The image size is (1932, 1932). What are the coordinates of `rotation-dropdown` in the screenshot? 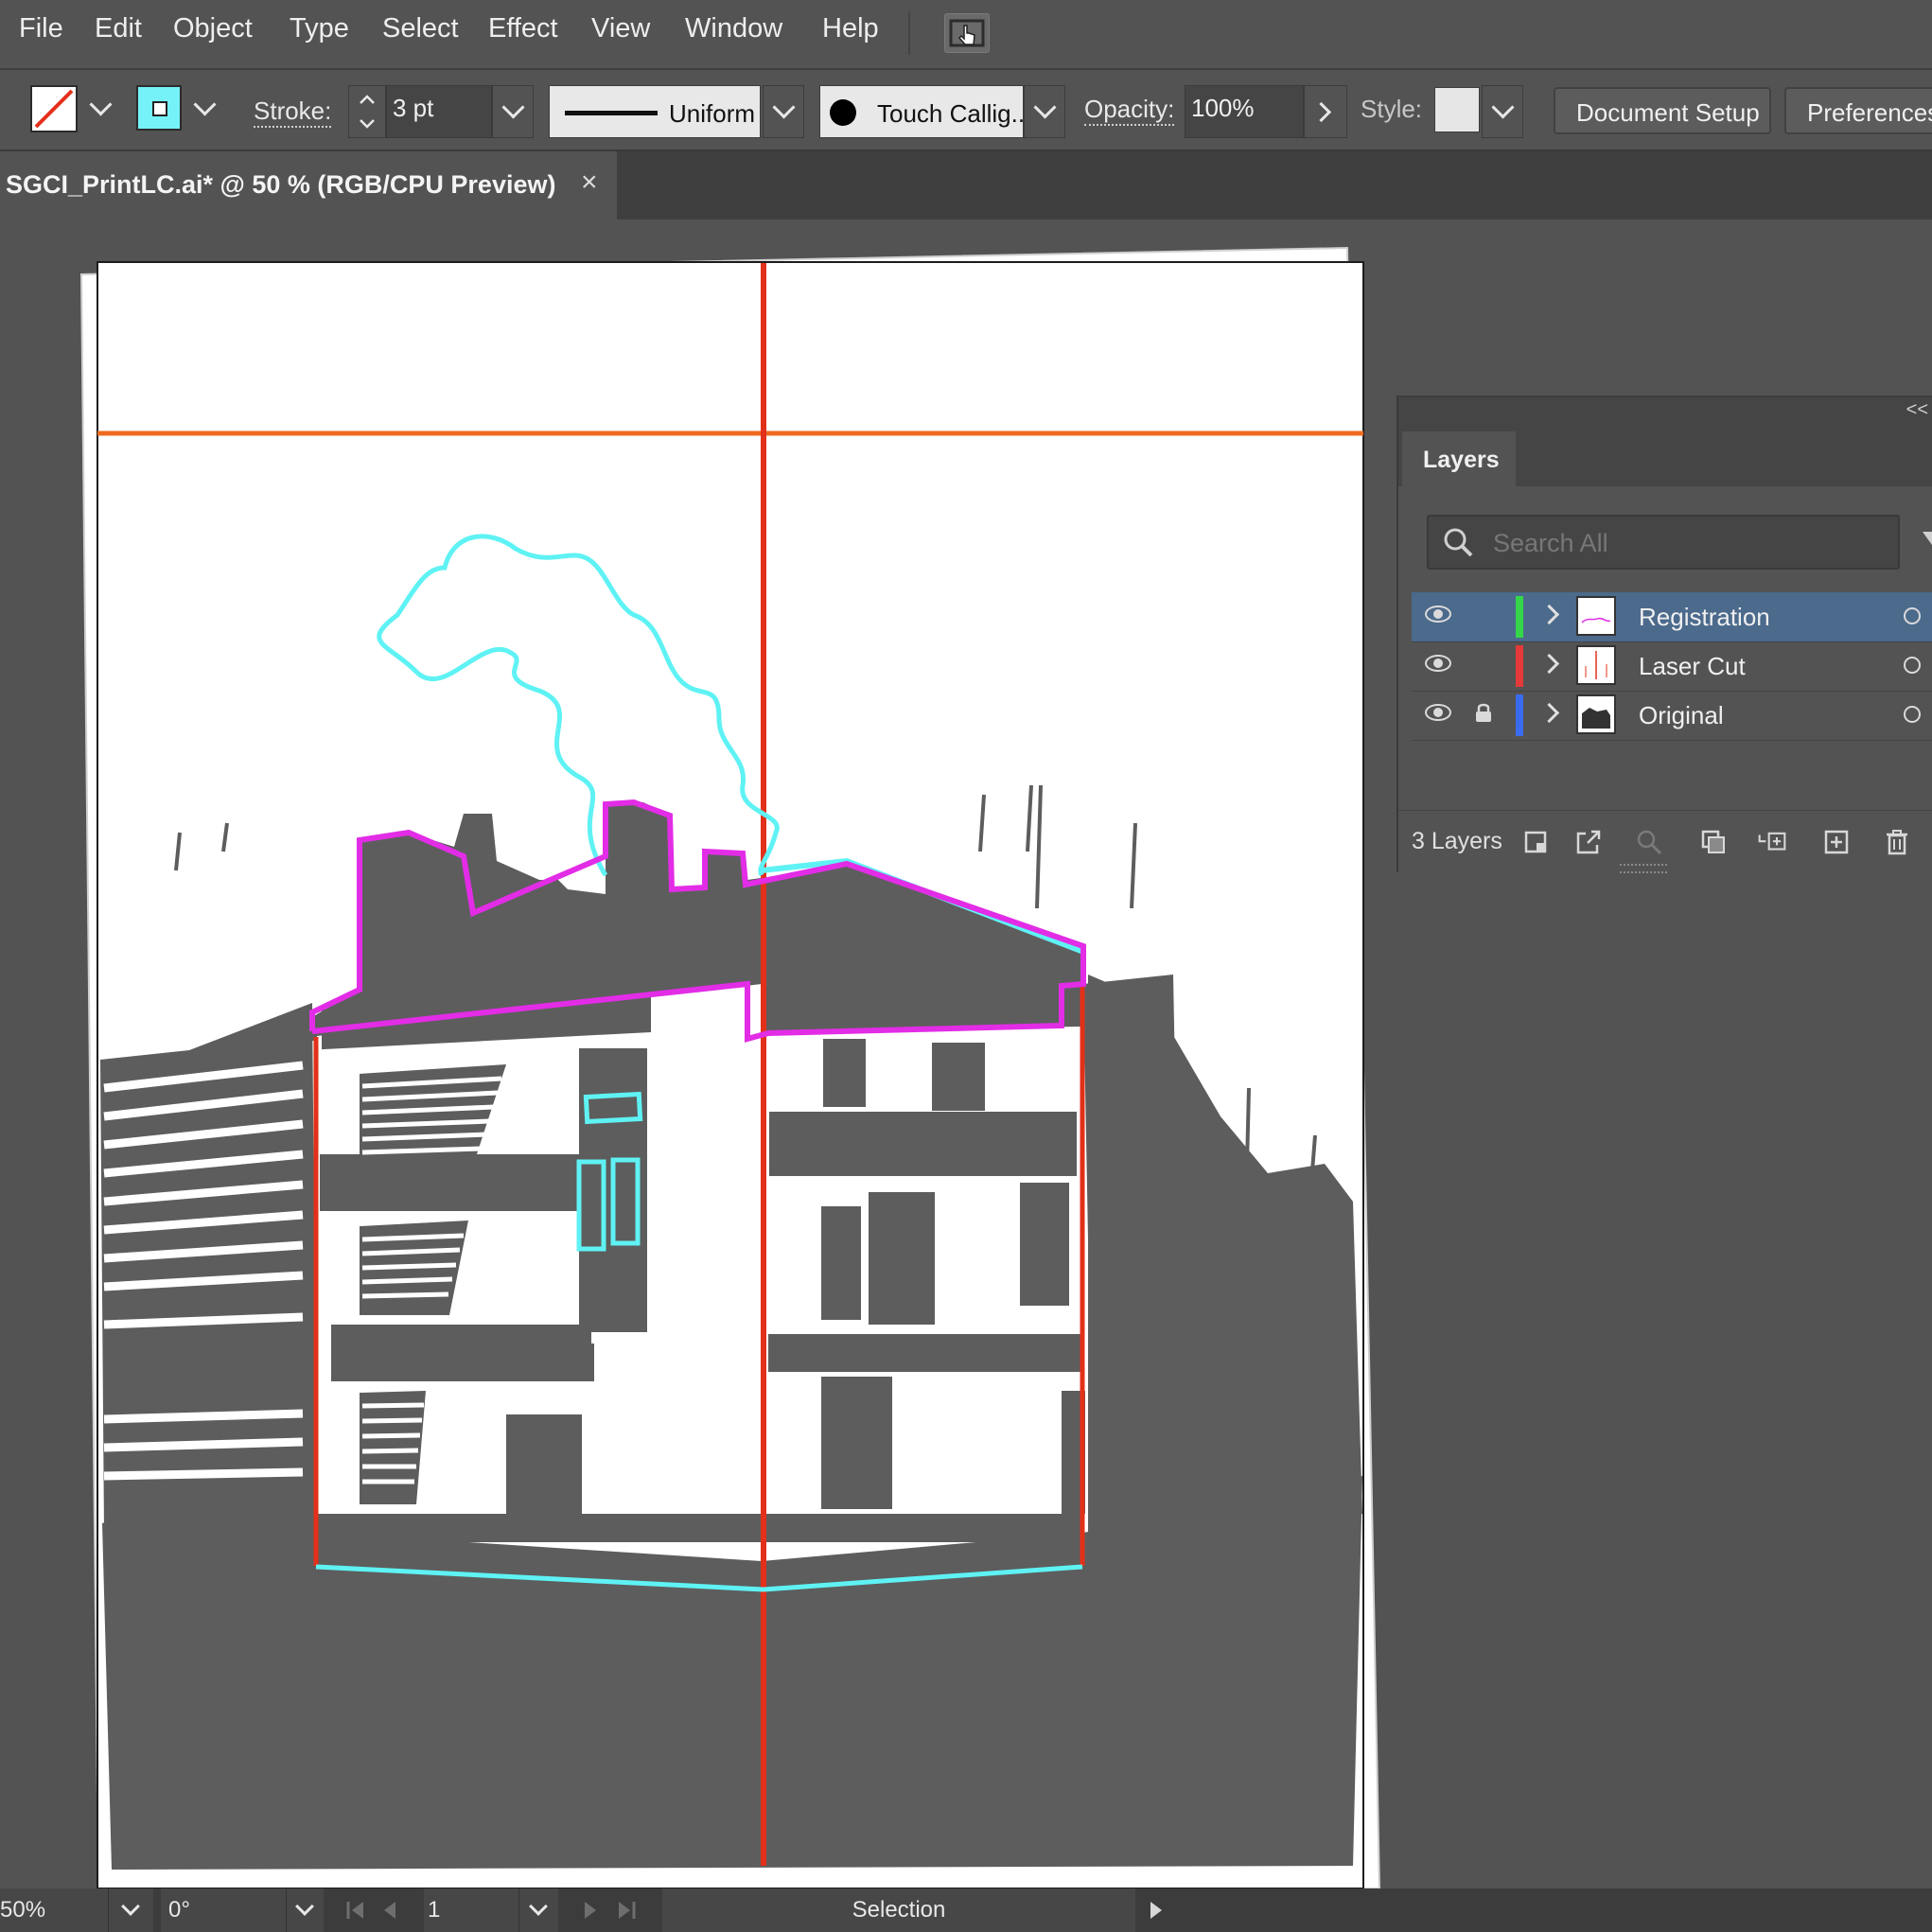 It's located at (305, 1910).